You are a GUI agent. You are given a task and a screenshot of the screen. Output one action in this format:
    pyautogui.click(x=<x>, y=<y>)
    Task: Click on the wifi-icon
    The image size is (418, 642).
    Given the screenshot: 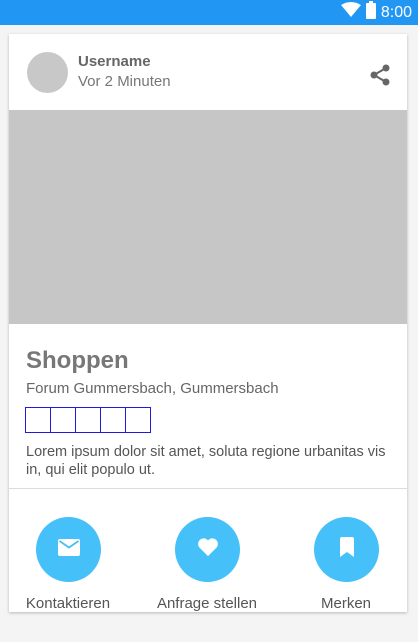 What is the action you would take?
    pyautogui.click(x=350, y=12)
    